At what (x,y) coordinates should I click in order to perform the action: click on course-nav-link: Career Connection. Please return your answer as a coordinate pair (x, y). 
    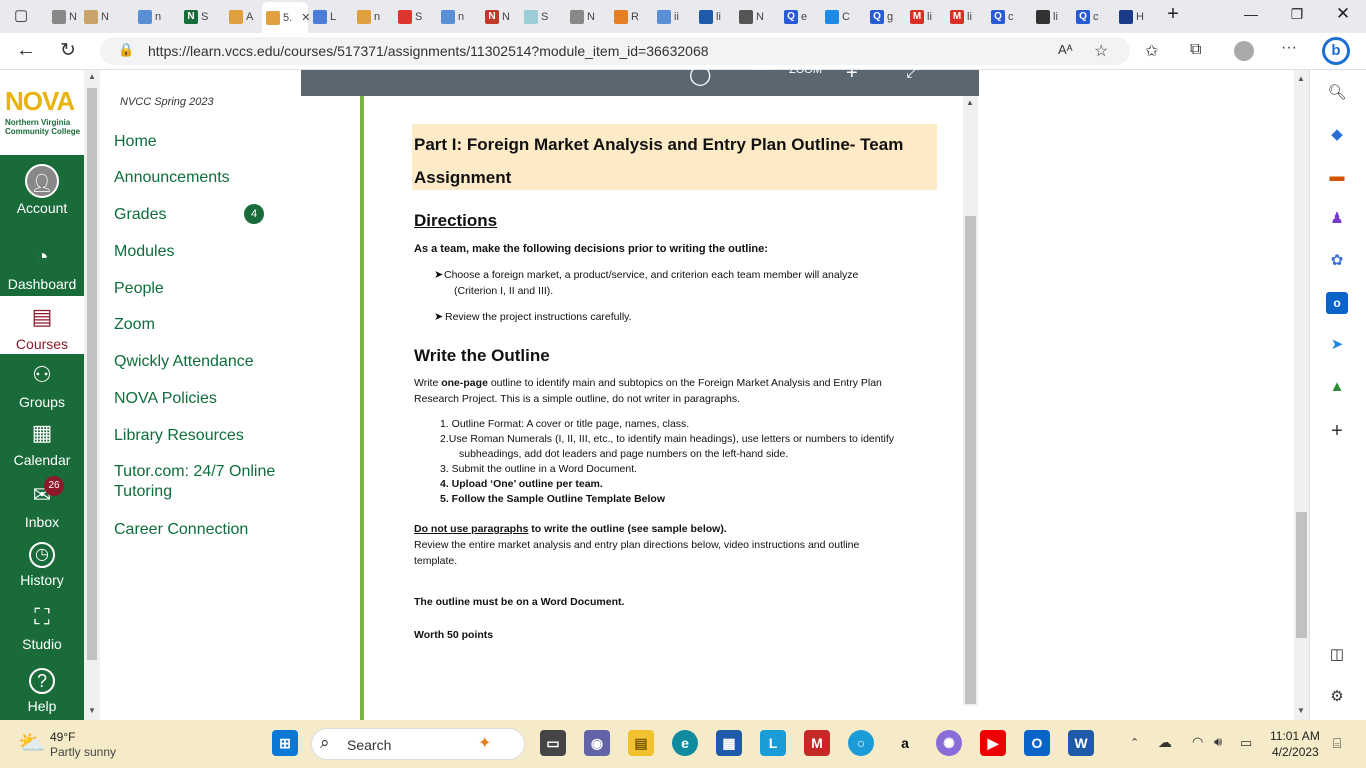
    Looking at the image, I should click on (201, 530).